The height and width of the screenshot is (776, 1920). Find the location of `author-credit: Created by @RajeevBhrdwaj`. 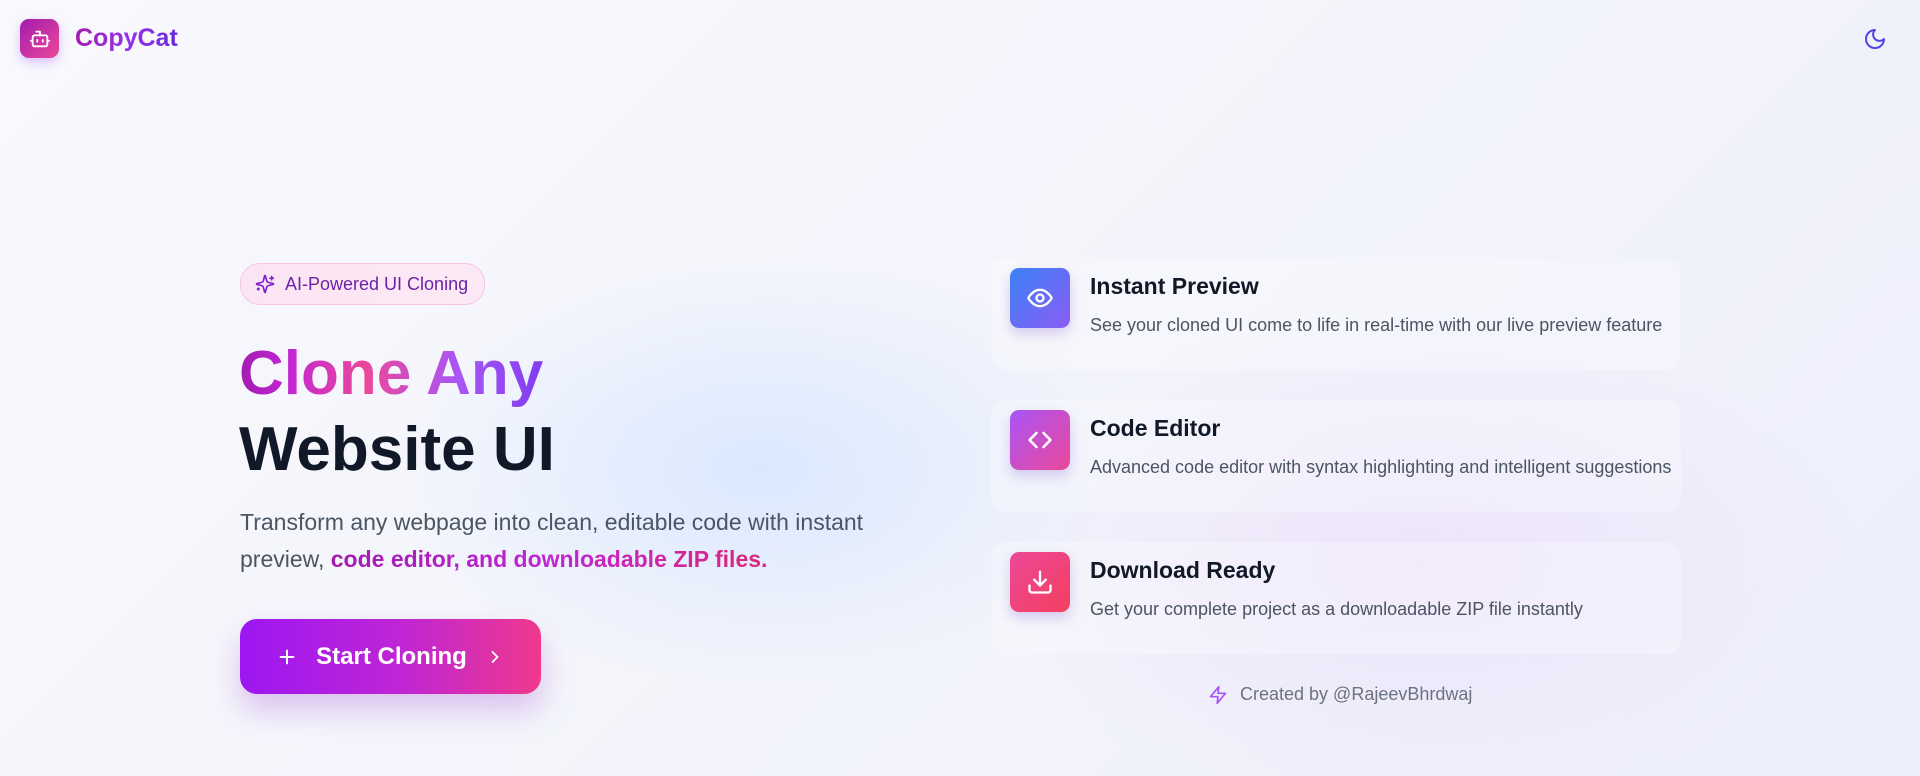

author-credit: Created by @RajeevBhrdwaj is located at coordinates (1340, 694).